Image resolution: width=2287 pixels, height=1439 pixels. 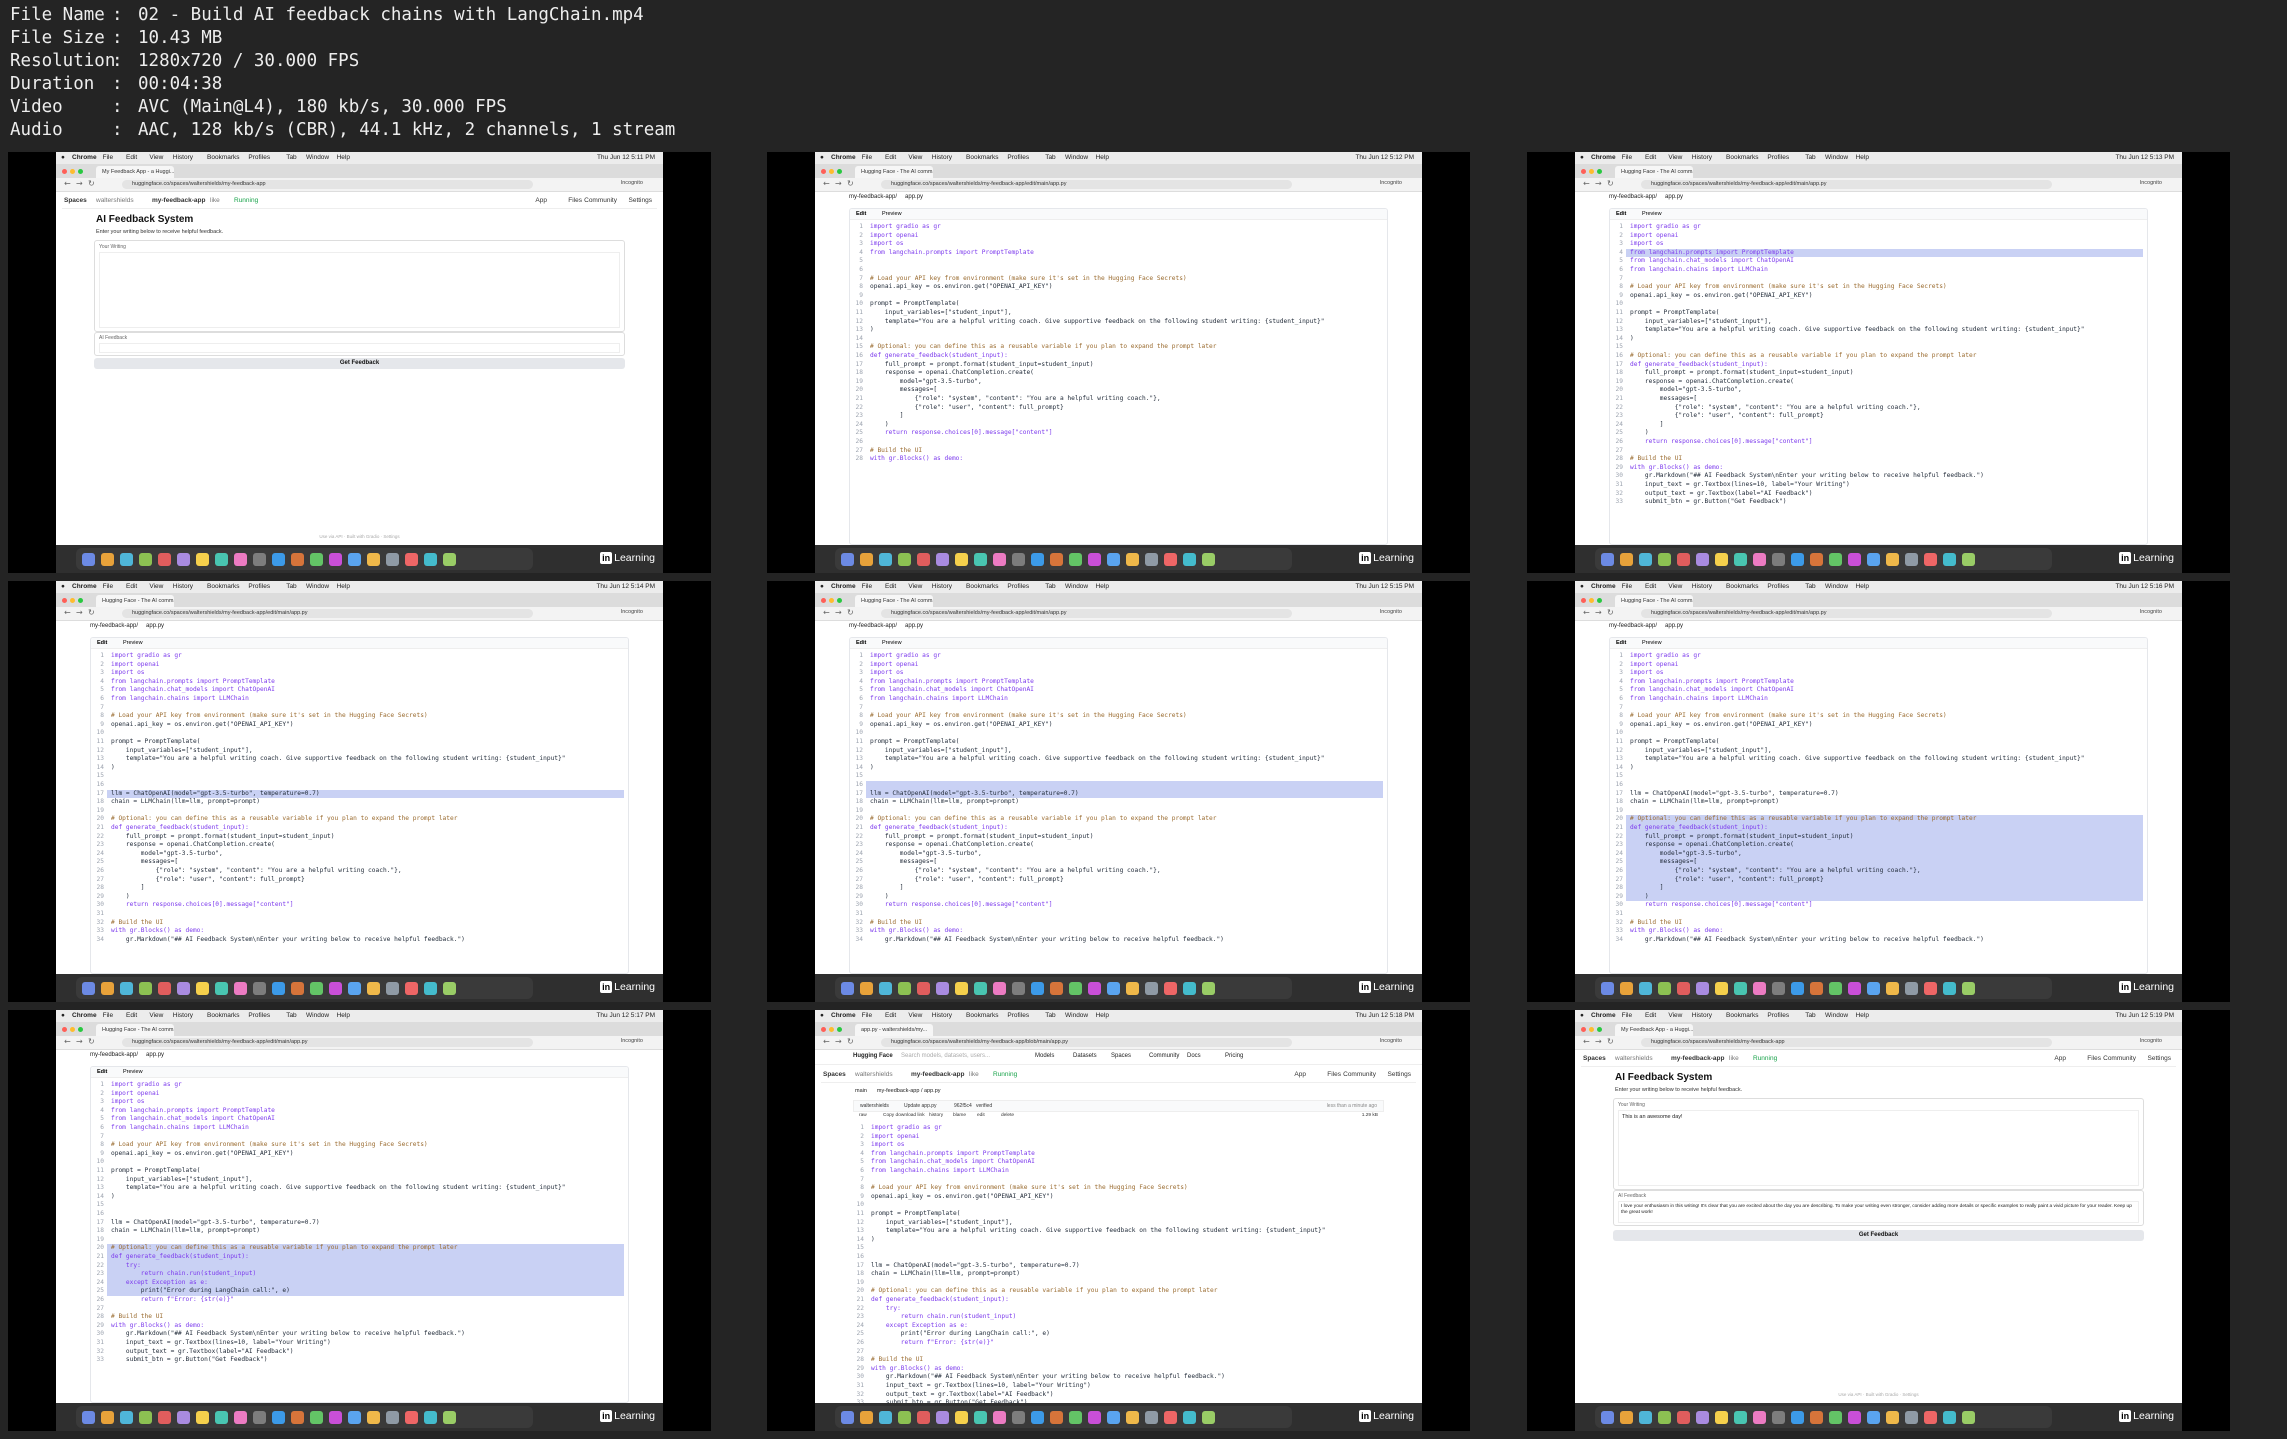 I want to click on menu-item-view: View, so click(x=156, y=586).